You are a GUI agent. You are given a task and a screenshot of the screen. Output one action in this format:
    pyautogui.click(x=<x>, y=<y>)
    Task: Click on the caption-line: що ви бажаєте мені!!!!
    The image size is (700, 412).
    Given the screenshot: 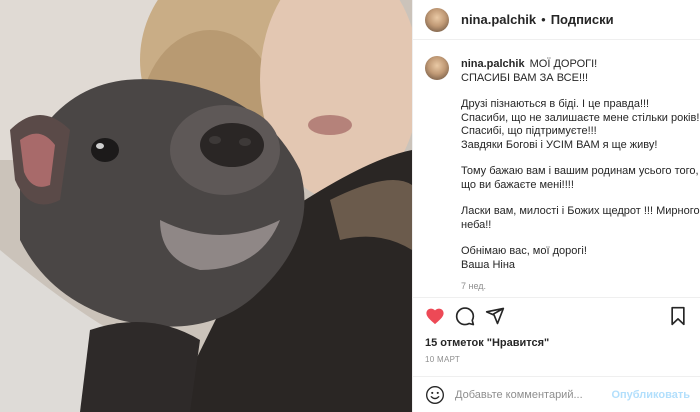 What is the action you would take?
    pyautogui.click(x=517, y=184)
    